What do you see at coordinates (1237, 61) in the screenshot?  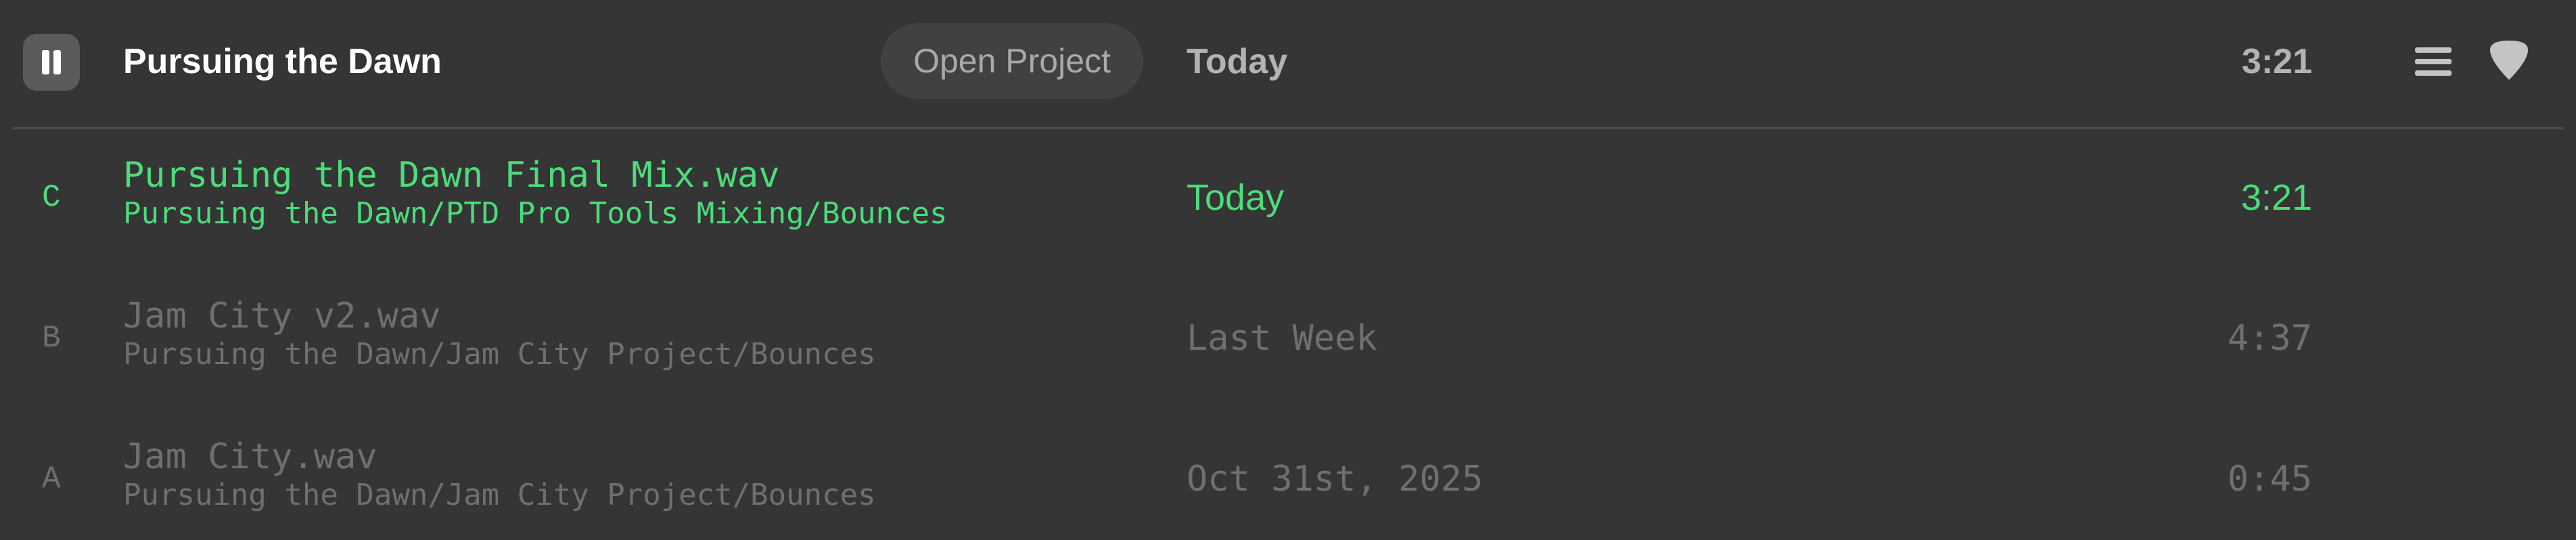 I see `header-date: Today` at bounding box center [1237, 61].